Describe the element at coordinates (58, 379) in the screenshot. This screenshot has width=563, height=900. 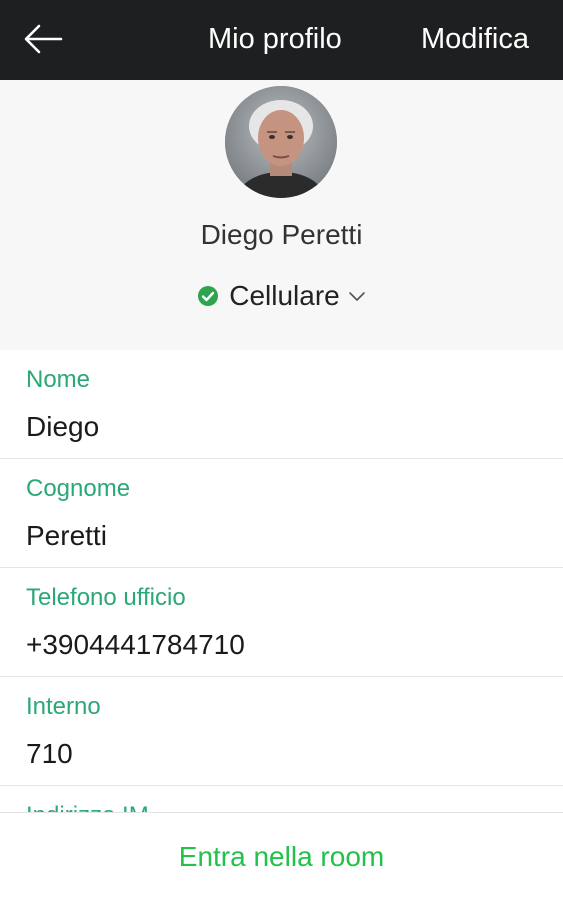
I see `field-label: Nome` at that location.